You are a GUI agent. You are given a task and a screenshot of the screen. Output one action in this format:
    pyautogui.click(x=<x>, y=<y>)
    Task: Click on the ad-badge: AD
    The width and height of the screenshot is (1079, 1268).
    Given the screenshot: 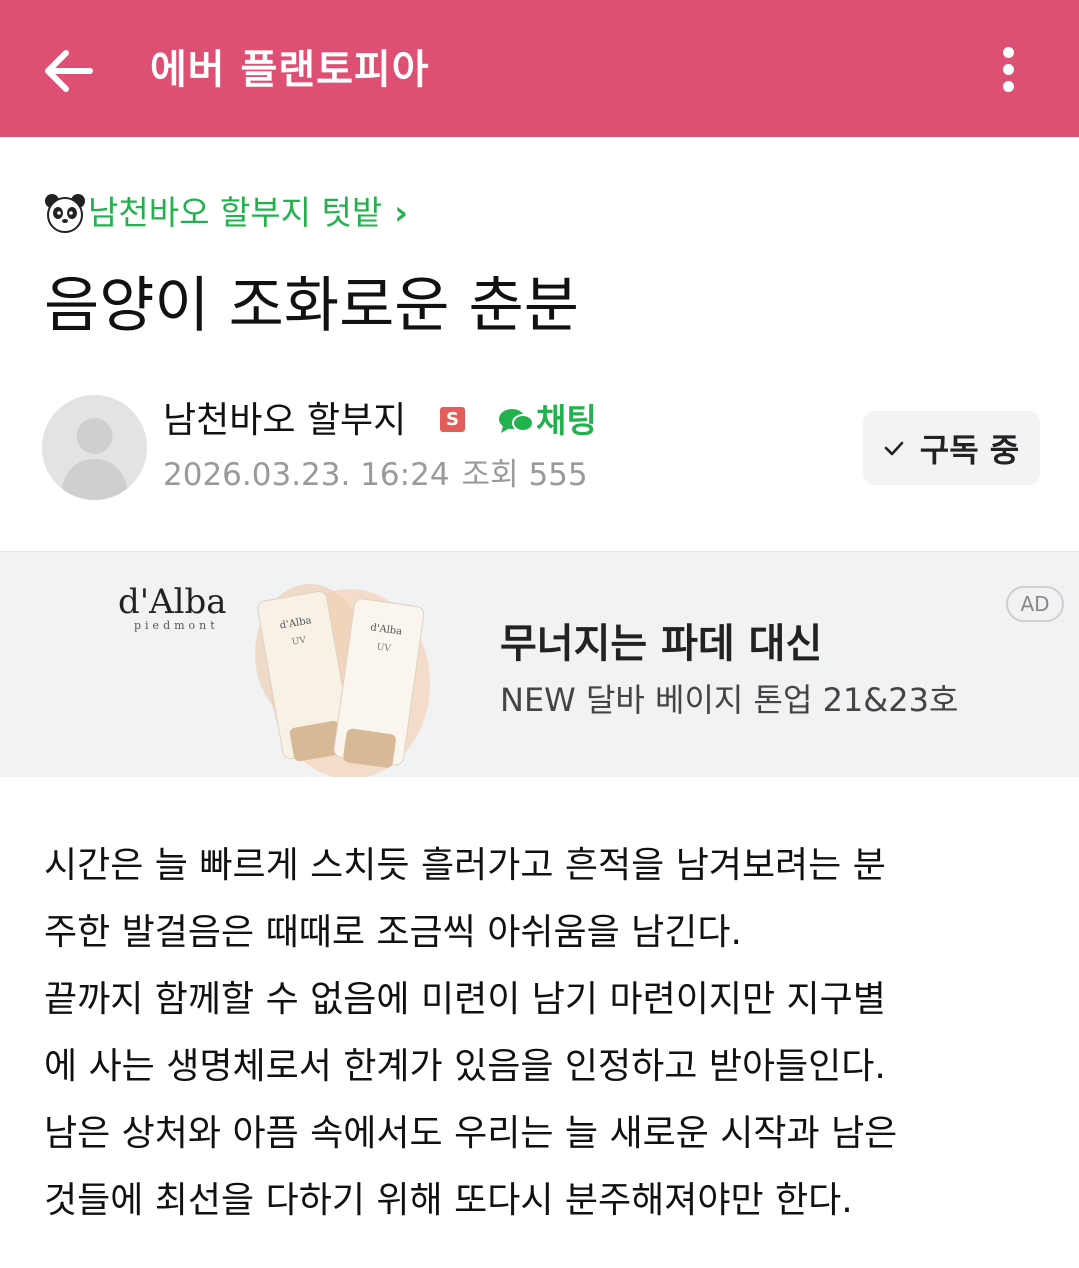 What is the action you would take?
    pyautogui.click(x=1035, y=604)
    